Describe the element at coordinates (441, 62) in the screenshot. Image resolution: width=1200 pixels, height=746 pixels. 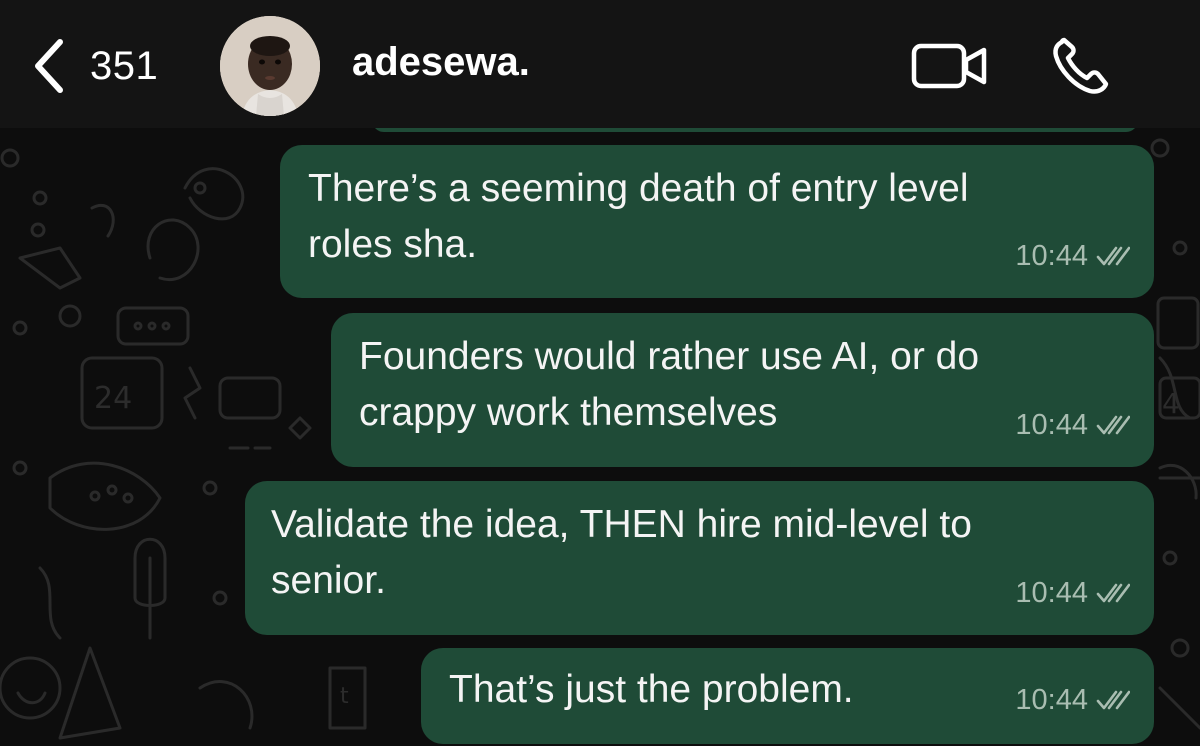
I see `contact-name: adesewa.` at that location.